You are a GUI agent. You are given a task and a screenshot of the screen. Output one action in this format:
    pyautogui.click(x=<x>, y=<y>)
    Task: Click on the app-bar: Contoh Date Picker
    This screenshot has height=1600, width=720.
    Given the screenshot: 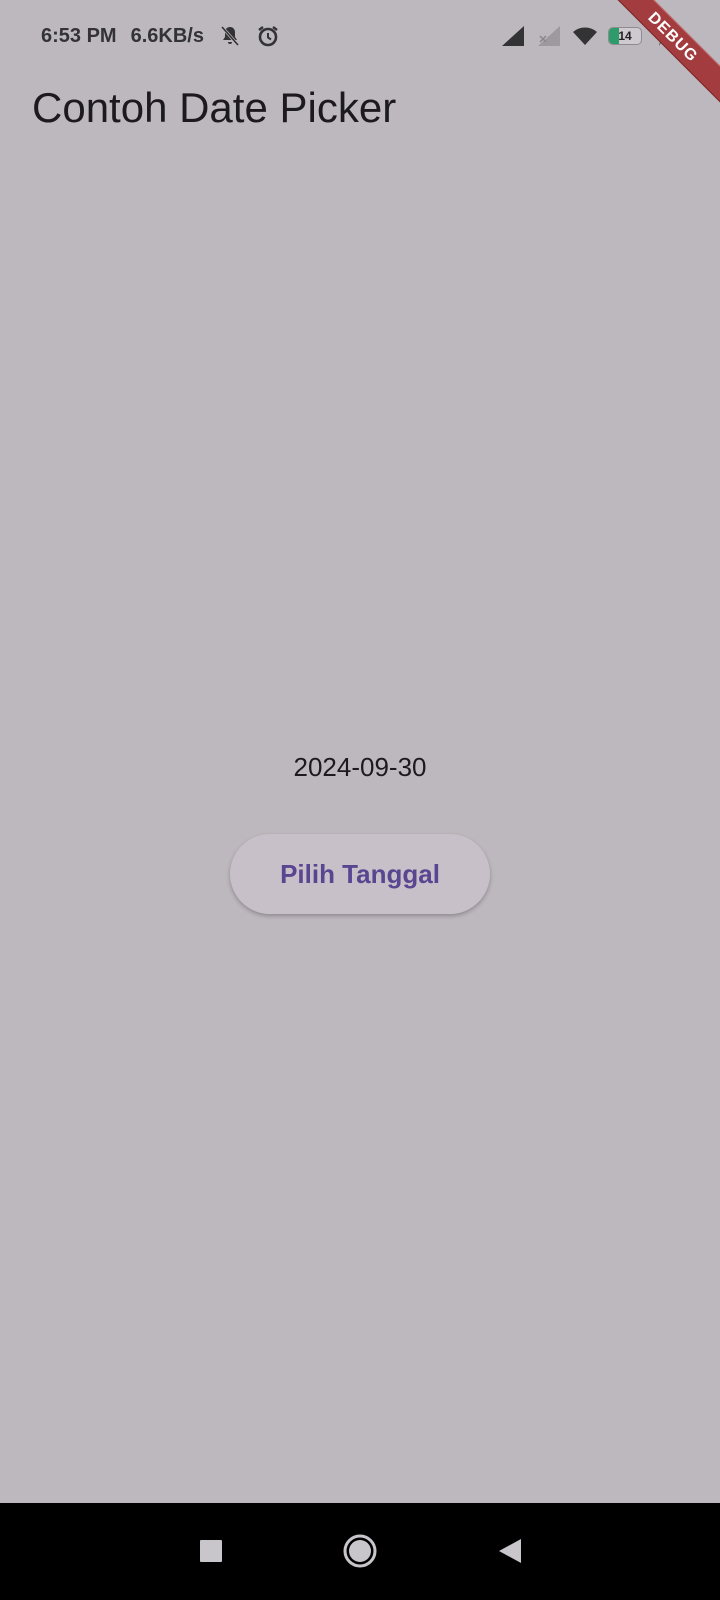 What is the action you would take?
    pyautogui.click(x=360, y=110)
    